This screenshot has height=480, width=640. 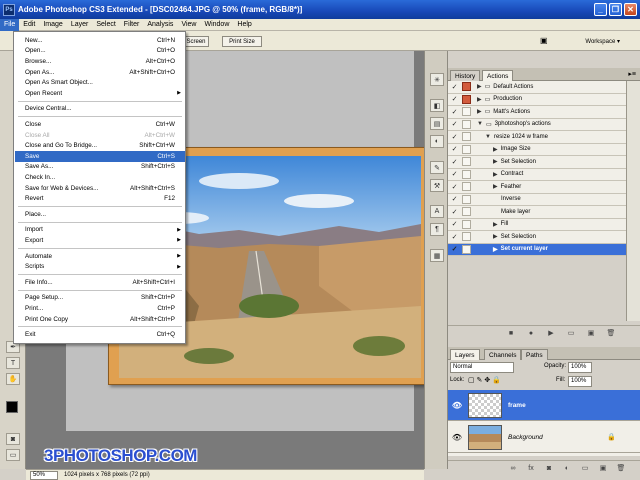 What do you see at coordinates (242, 41) in the screenshot?
I see `print-size-button: Print Size` at bounding box center [242, 41].